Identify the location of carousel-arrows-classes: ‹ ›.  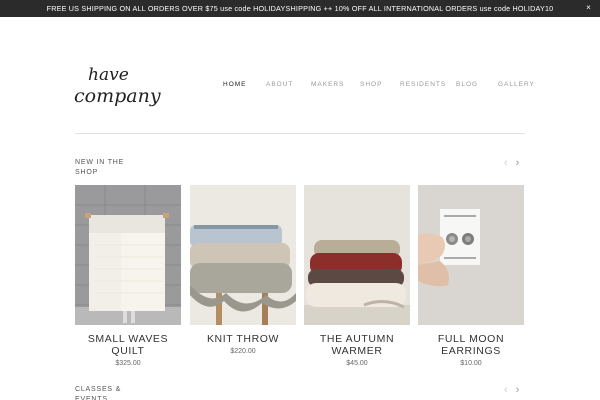
(511, 390).